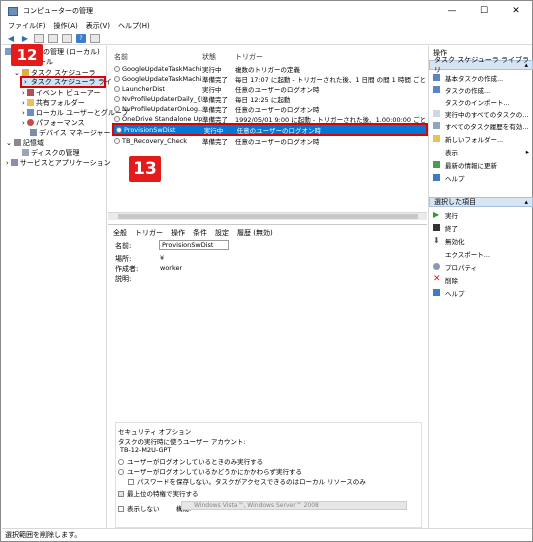 This screenshot has height=542, width=533. I want to click on tab-history: 履歴 (無効), so click(255, 233).